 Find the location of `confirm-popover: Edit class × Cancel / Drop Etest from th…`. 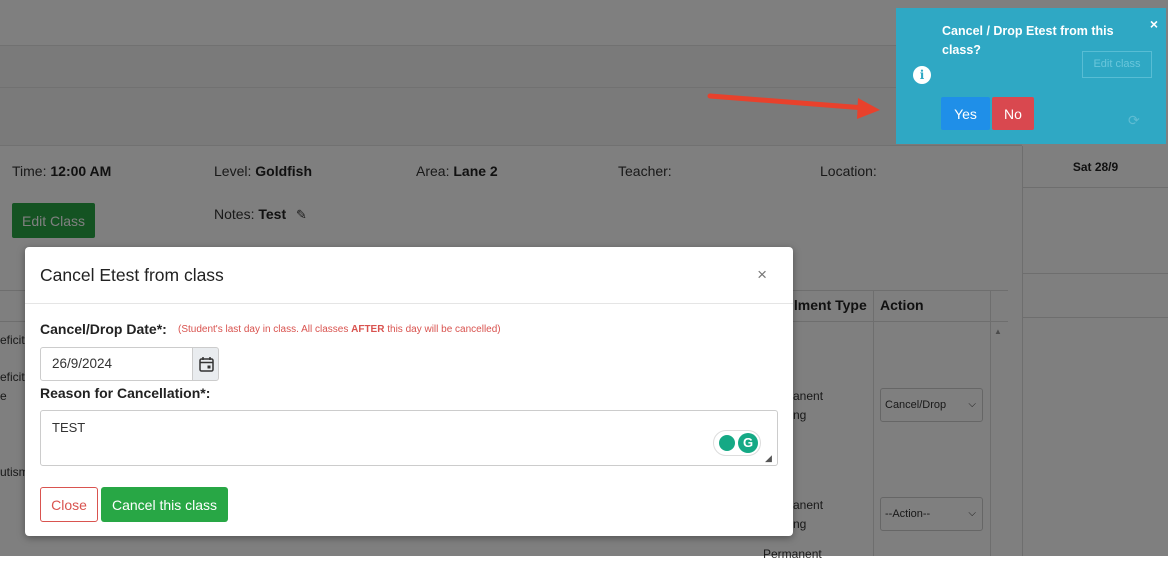

confirm-popover: Edit class × Cancel / Drop Etest from th… is located at coordinates (1031, 76).